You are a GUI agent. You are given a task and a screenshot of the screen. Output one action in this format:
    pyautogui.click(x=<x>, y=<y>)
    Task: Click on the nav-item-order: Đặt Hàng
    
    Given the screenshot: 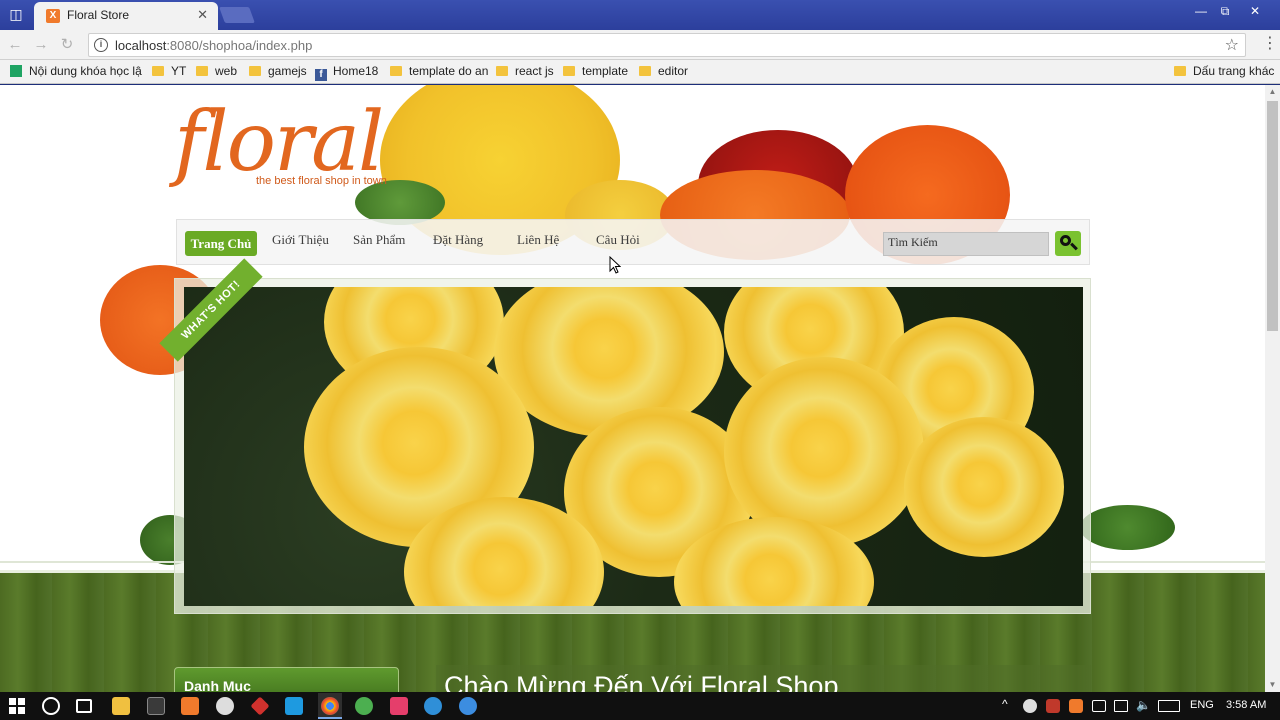 What is the action you would take?
    pyautogui.click(x=458, y=240)
    